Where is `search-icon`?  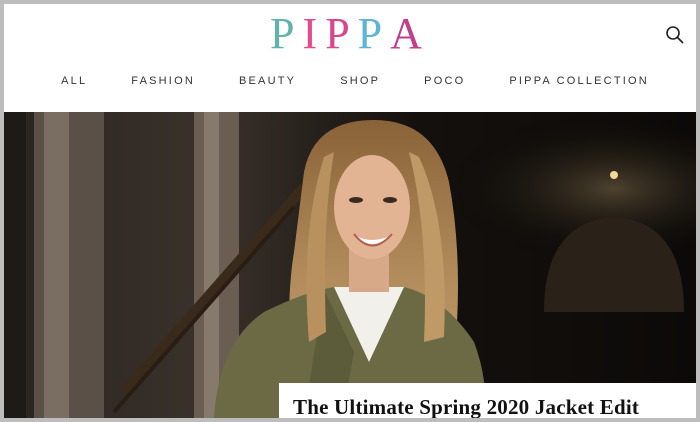 search-icon is located at coordinates (675, 35).